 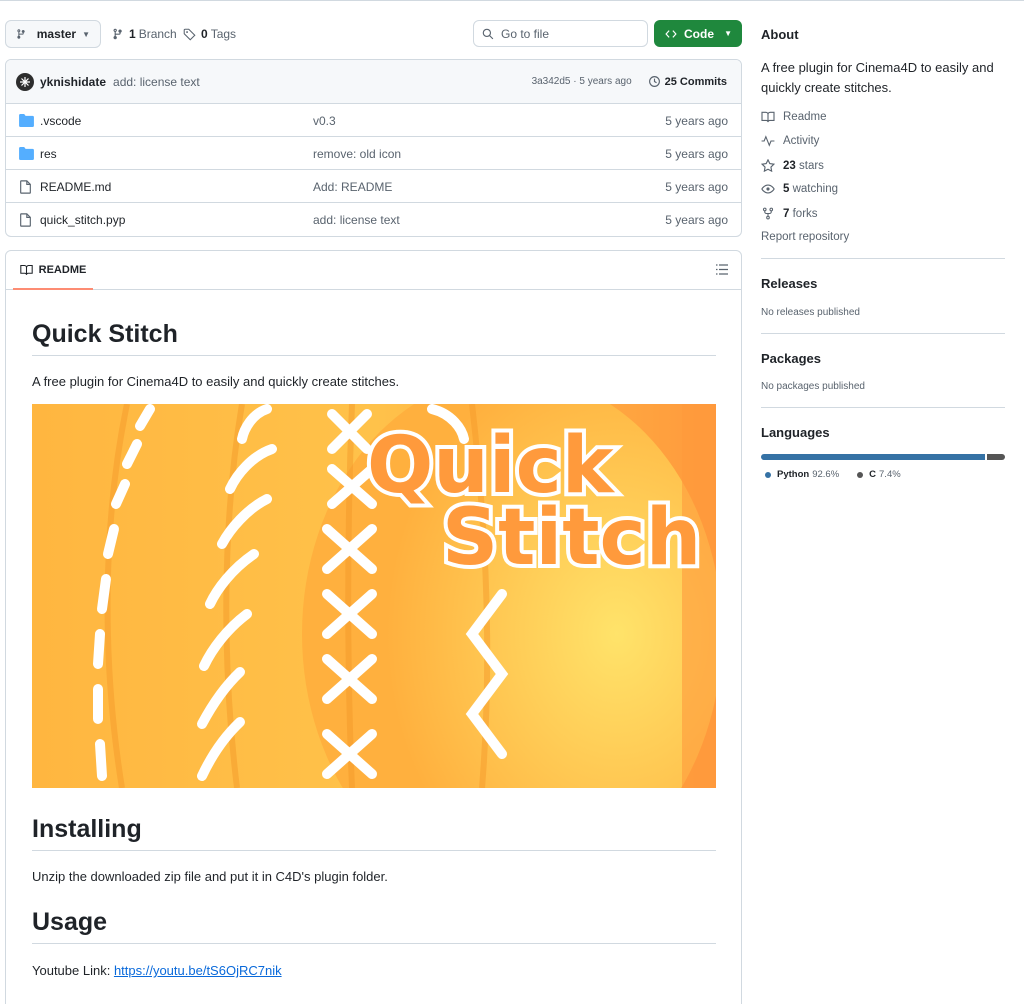 What do you see at coordinates (805, 117) in the screenshot?
I see `sidebar-item-label: Readme` at bounding box center [805, 117].